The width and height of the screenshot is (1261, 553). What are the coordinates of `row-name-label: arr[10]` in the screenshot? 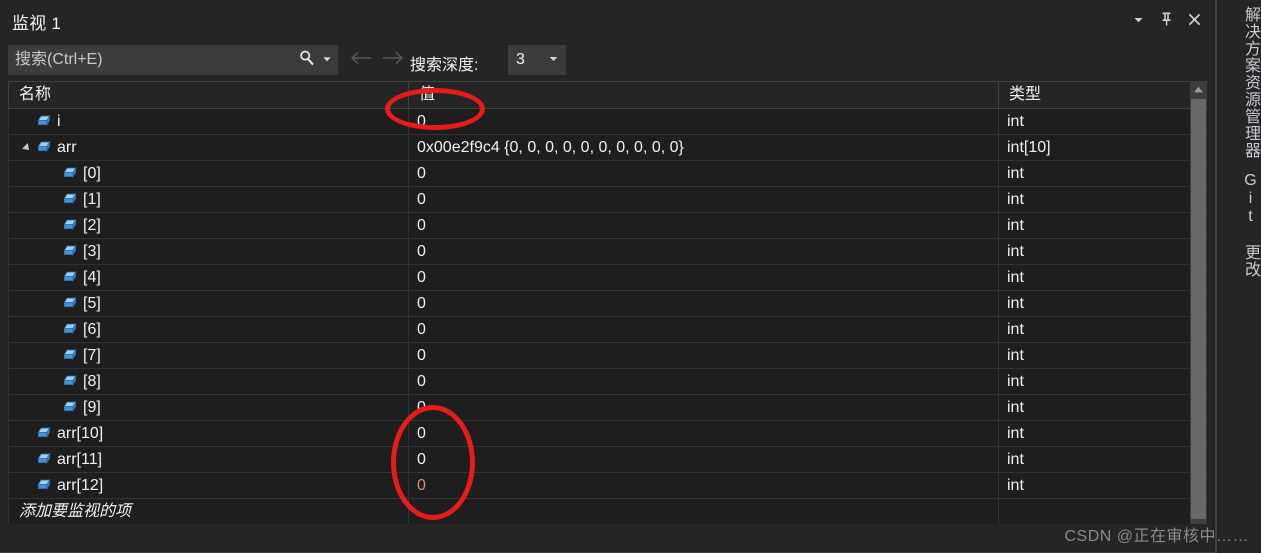 It's located at (80, 433).